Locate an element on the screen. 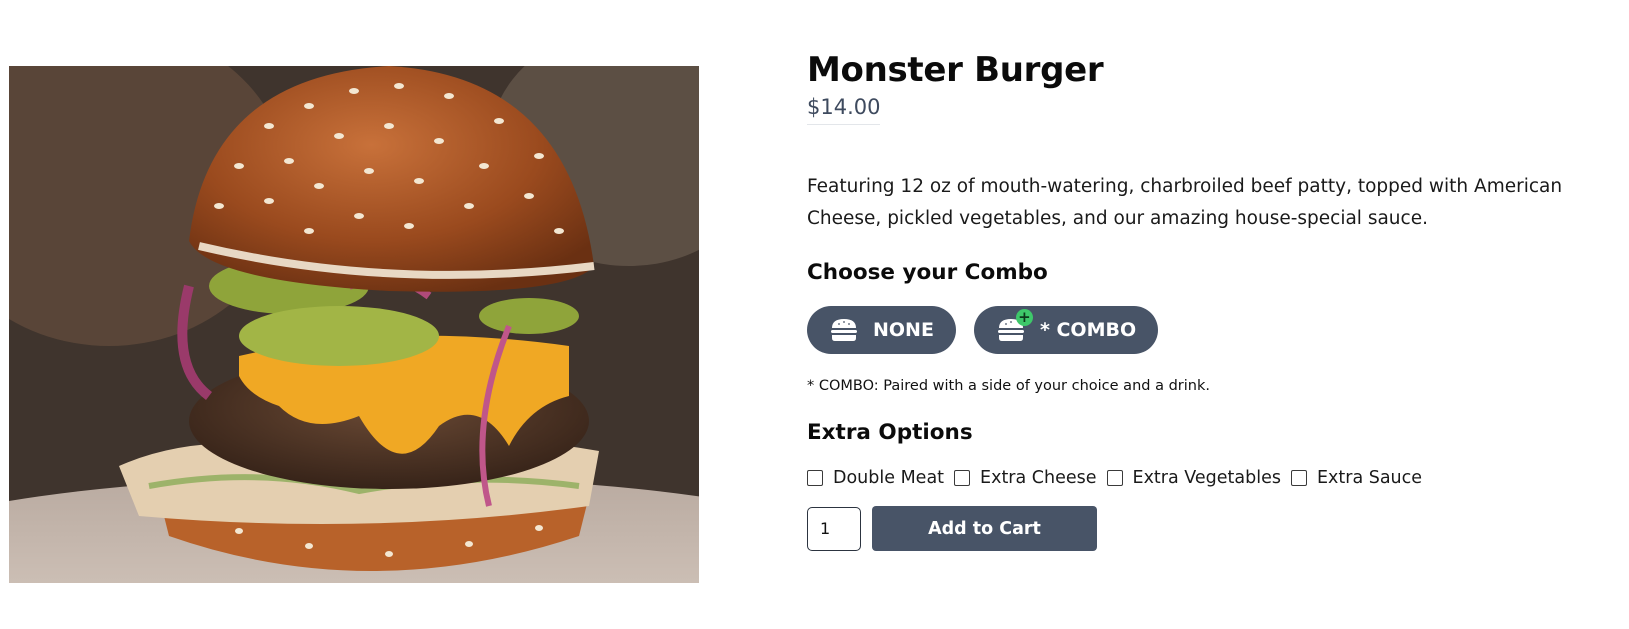  checkbox-extra-vegetables is located at coordinates (1114, 478).